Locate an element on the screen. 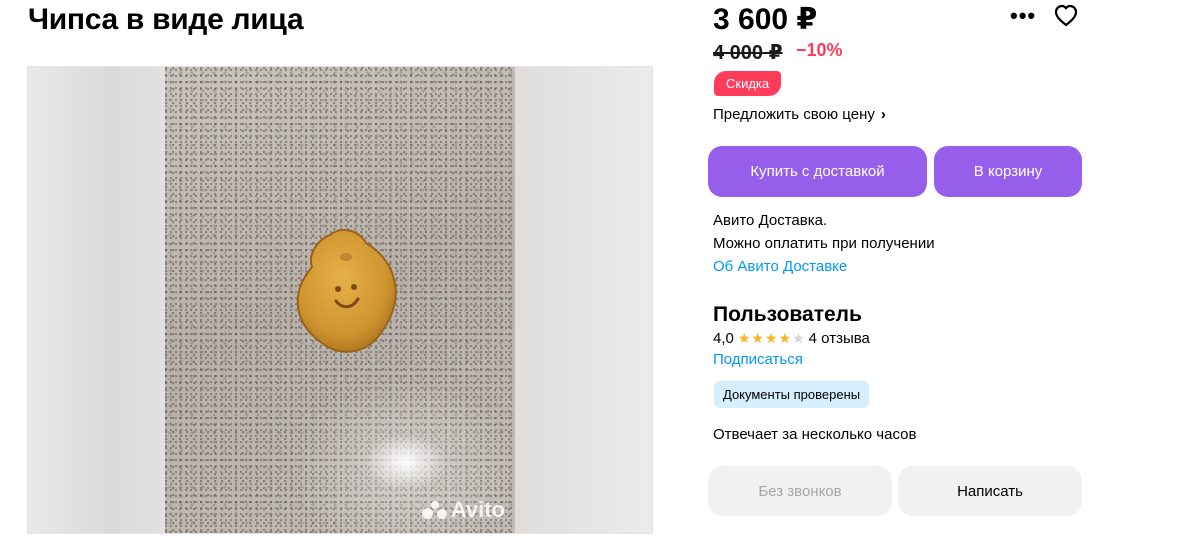  seller-rating: 4,0 ★ ★ ★ ★ ★ 4 отзыва is located at coordinates (791, 338).